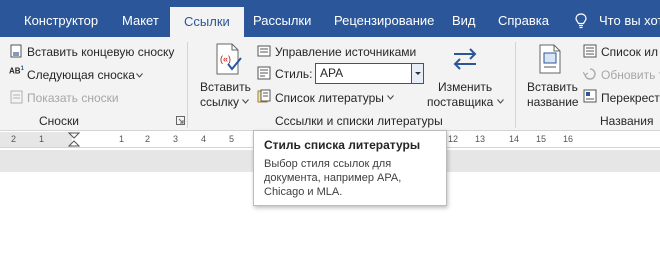  Describe the element at coordinates (16, 97) in the screenshot. I see `show-notes-icon` at that location.